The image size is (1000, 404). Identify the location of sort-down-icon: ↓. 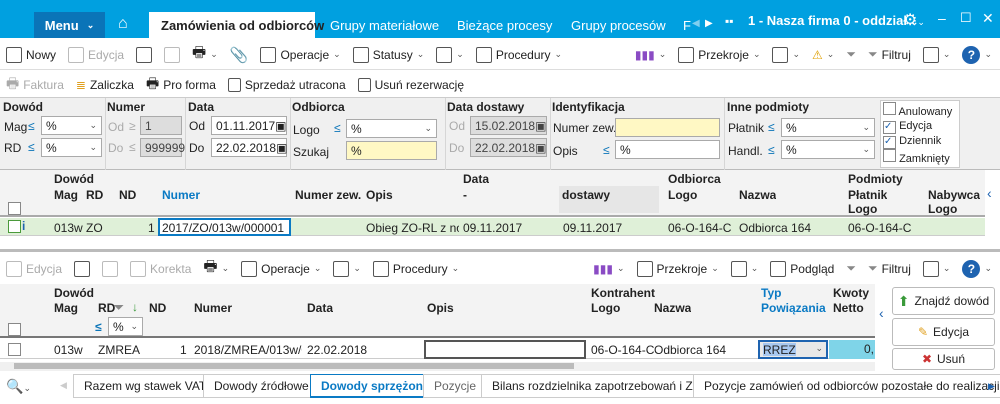
(135, 307).